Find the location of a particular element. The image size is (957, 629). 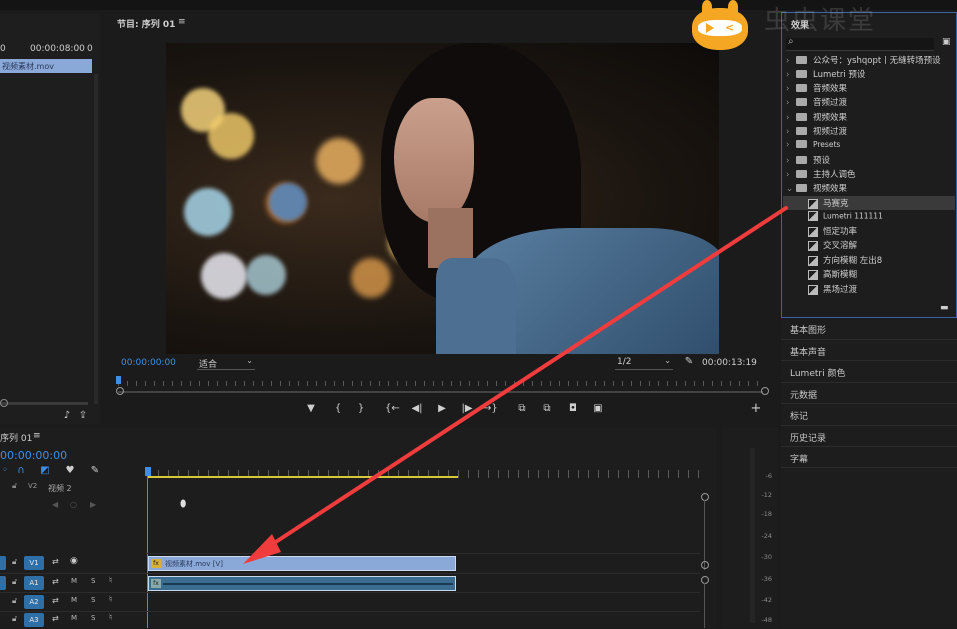

fx-folder: › 视频过渡 is located at coordinates (816, 132).